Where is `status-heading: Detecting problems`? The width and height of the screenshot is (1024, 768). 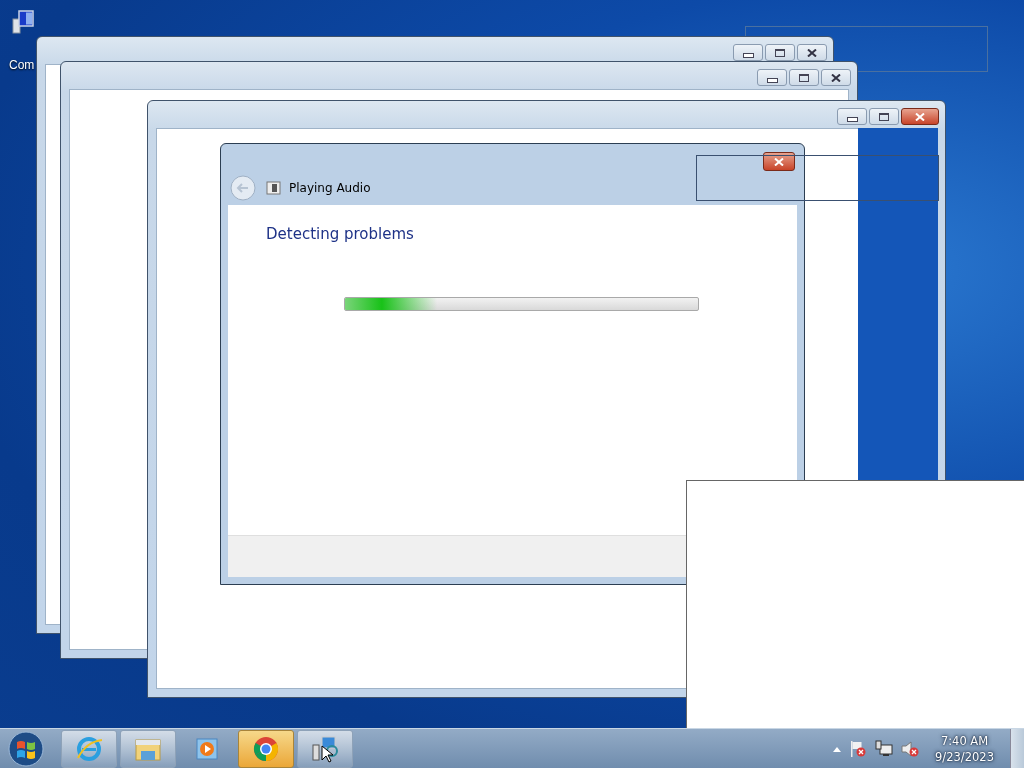
status-heading: Detecting problems is located at coordinates (340, 234).